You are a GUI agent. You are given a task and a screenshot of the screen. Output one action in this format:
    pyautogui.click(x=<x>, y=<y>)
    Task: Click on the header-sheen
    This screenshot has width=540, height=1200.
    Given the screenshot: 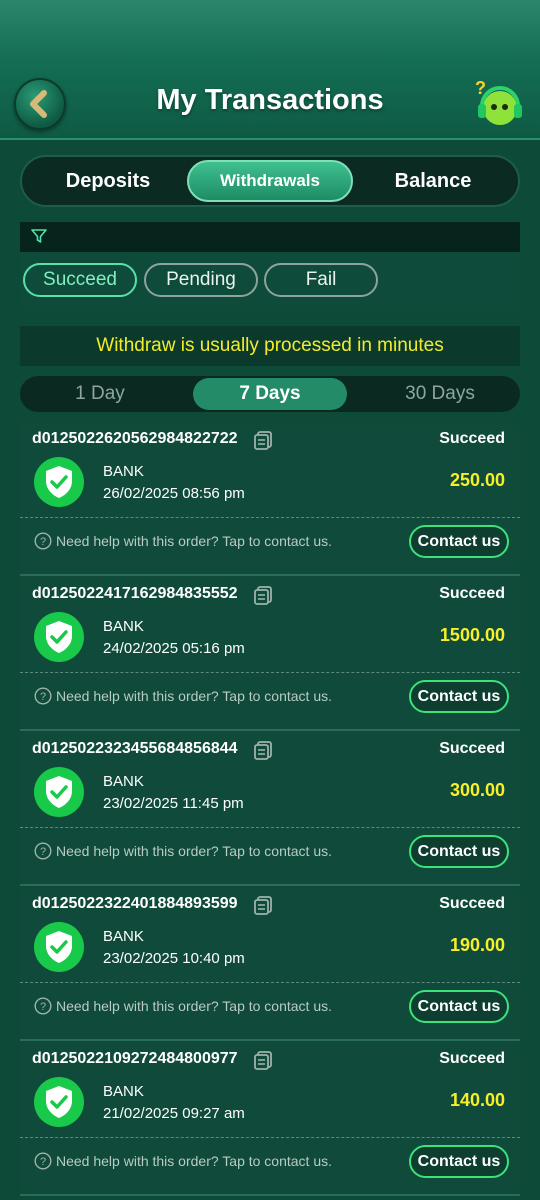 What is the action you would take?
    pyautogui.click(x=270, y=30)
    